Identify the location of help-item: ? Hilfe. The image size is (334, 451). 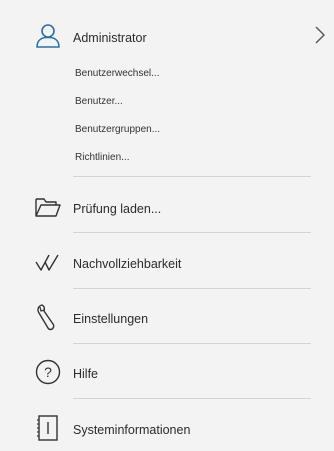
(167, 373).